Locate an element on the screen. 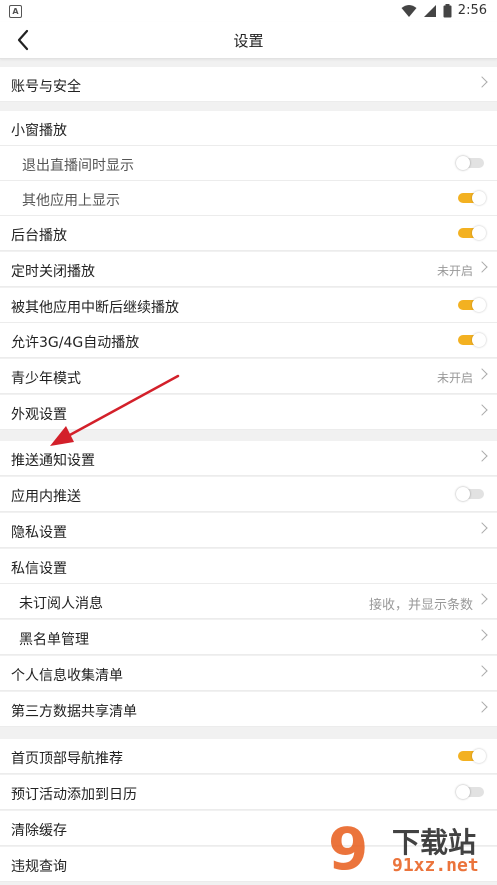 This screenshot has width=497, height=885. status-bar: A 2:56 is located at coordinates (248, 11).